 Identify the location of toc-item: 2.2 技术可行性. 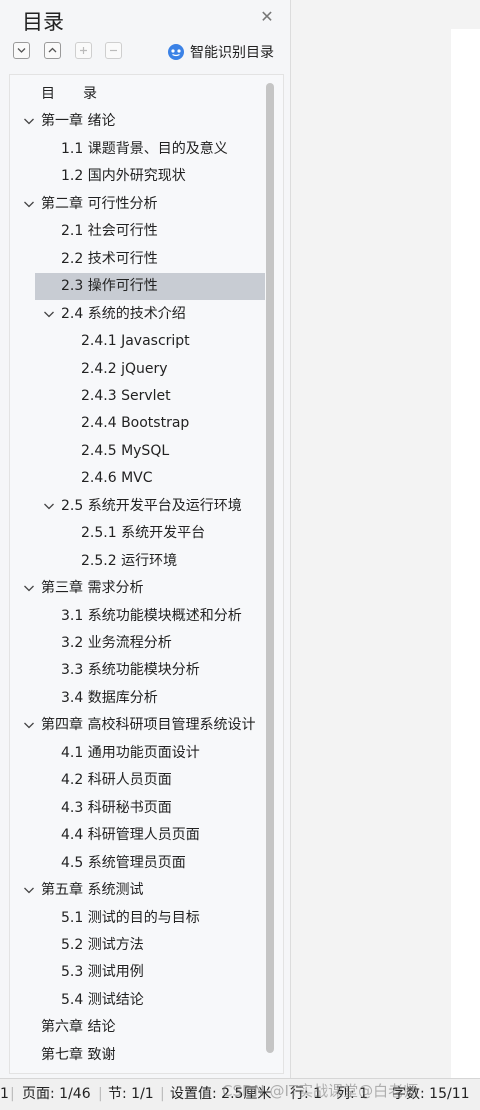
(159, 259).